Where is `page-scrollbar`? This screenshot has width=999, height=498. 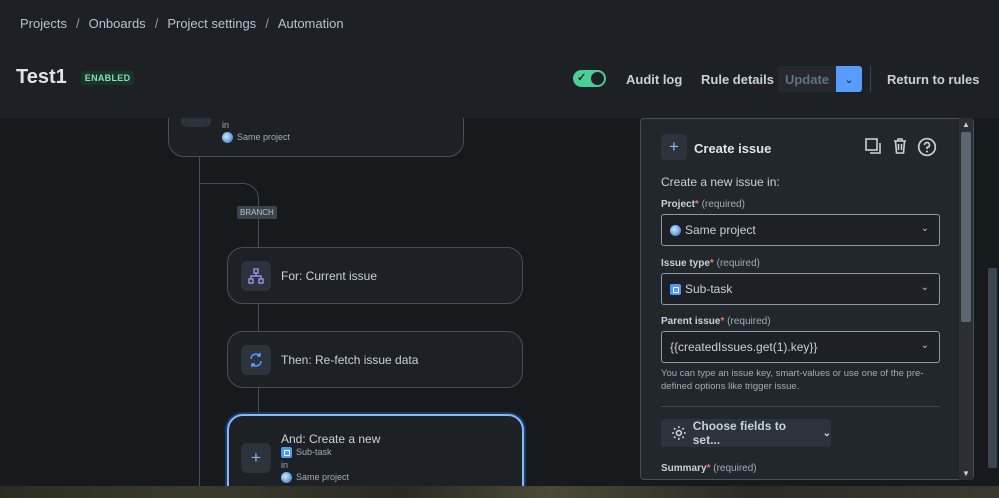
page-scrollbar is located at coordinates (992, 302).